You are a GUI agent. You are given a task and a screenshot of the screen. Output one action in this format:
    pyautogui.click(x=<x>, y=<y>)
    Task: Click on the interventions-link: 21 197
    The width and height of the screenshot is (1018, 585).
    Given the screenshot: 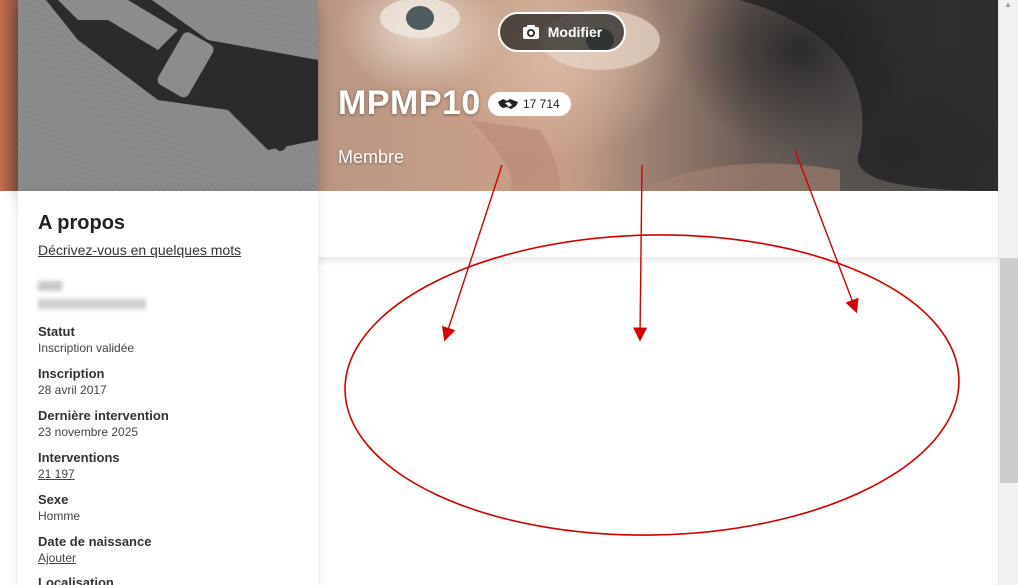 What is the action you would take?
    pyautogui.click(x=56, y=474)
    